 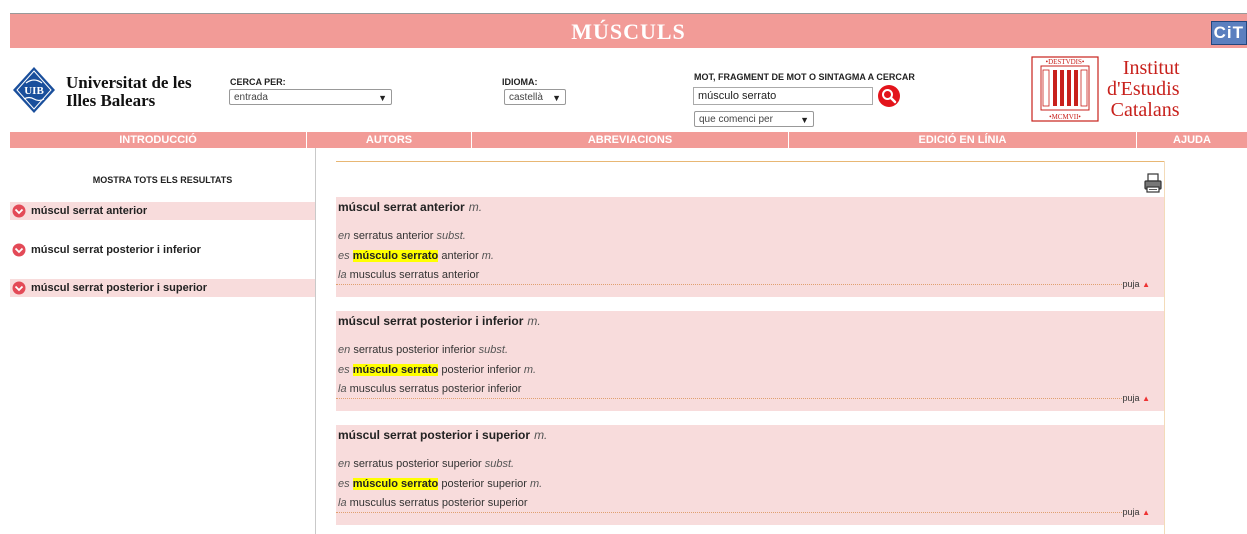 I want to click on content-top-rule, so click(x=750, y=161).